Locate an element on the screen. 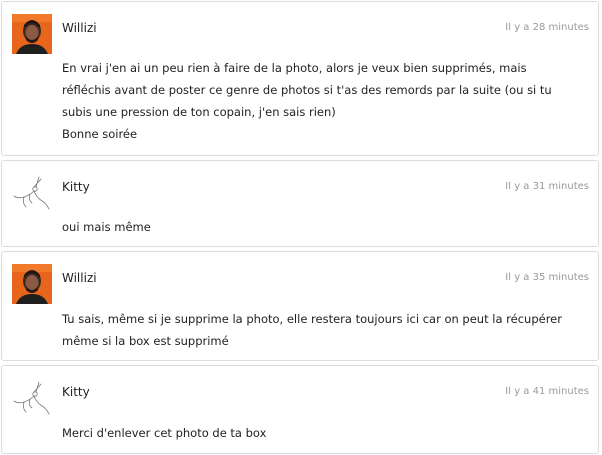  comment-line: Bonne soirée is located at coordinates (100, 134).